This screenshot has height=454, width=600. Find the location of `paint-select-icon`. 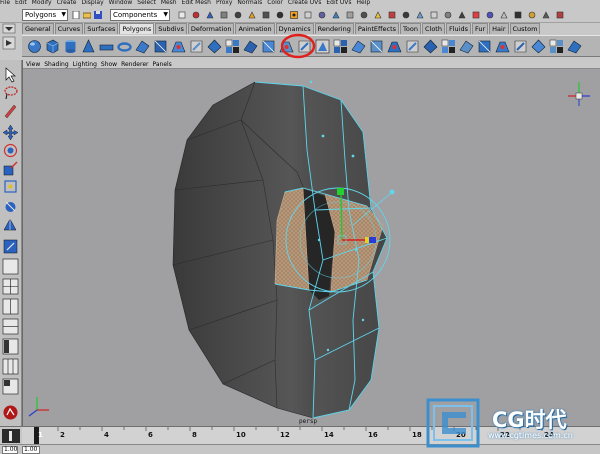

paint-select-icon is located at coordinates (10, 110).